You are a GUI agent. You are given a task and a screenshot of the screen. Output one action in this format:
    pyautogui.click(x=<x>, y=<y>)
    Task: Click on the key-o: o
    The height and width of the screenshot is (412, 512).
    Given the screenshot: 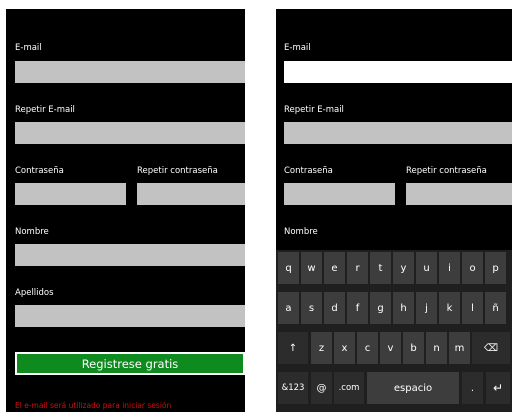 What is the action you would take?
    pyautogui.click(x=472, y=268)
    